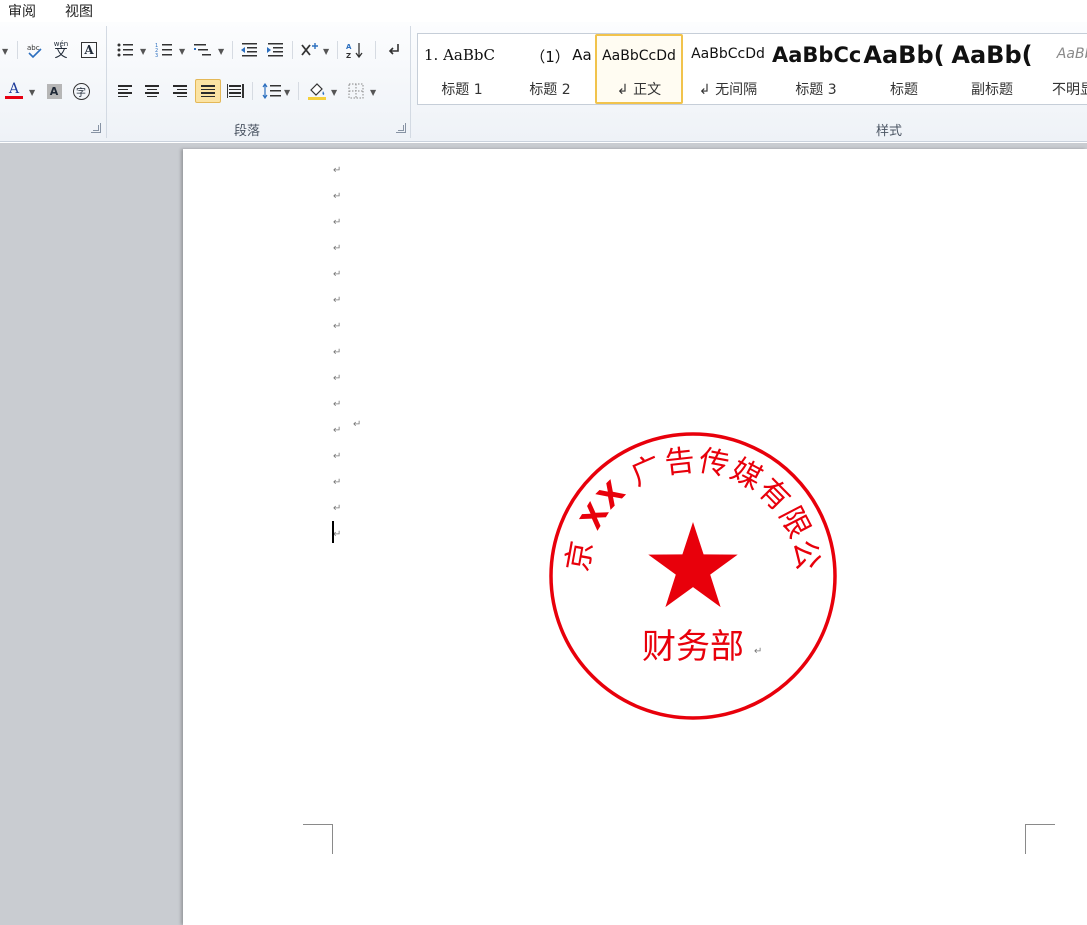 The image size is (1087, 925). I want to click on font-color-button: A, so click(14, 91).